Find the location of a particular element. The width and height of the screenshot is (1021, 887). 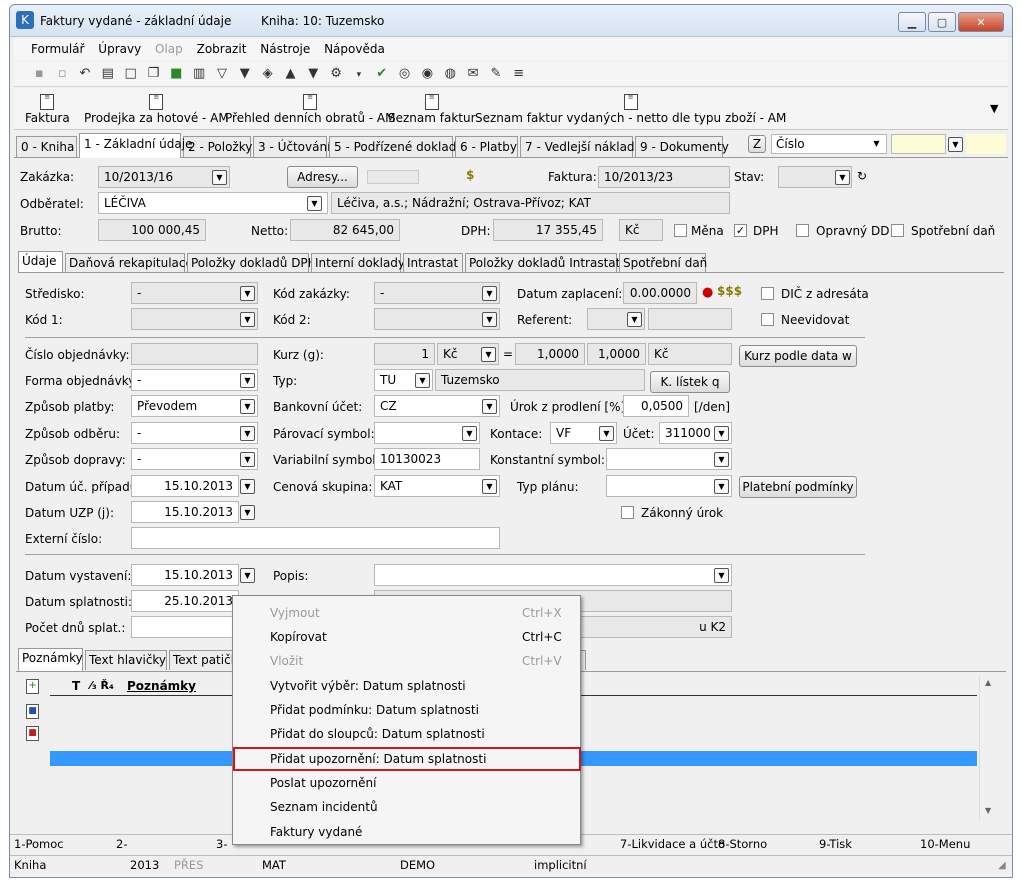

save-icon: ▪ is located at coordinates (39, 73).